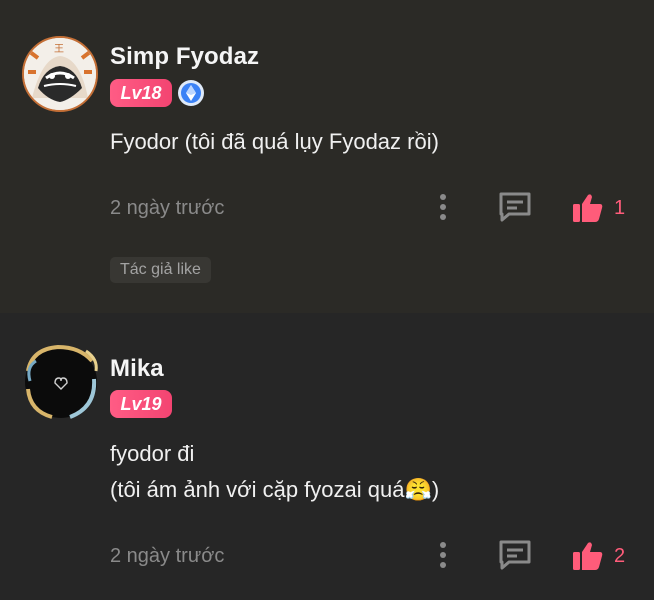  Describe the element at coordinates (620, 555) in the screenshot. I see `like-count: 2` at that location.